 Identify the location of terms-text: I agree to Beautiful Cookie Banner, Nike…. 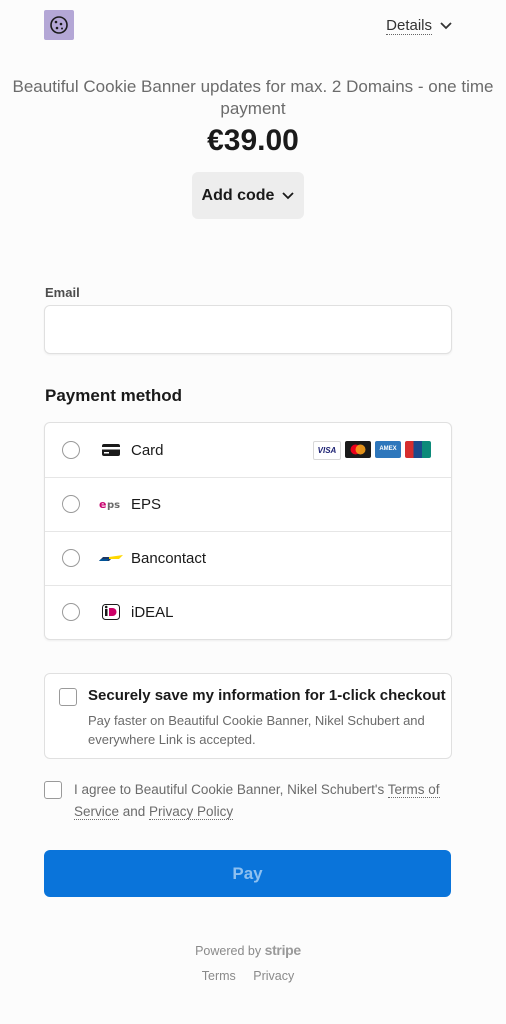
(264, 801).